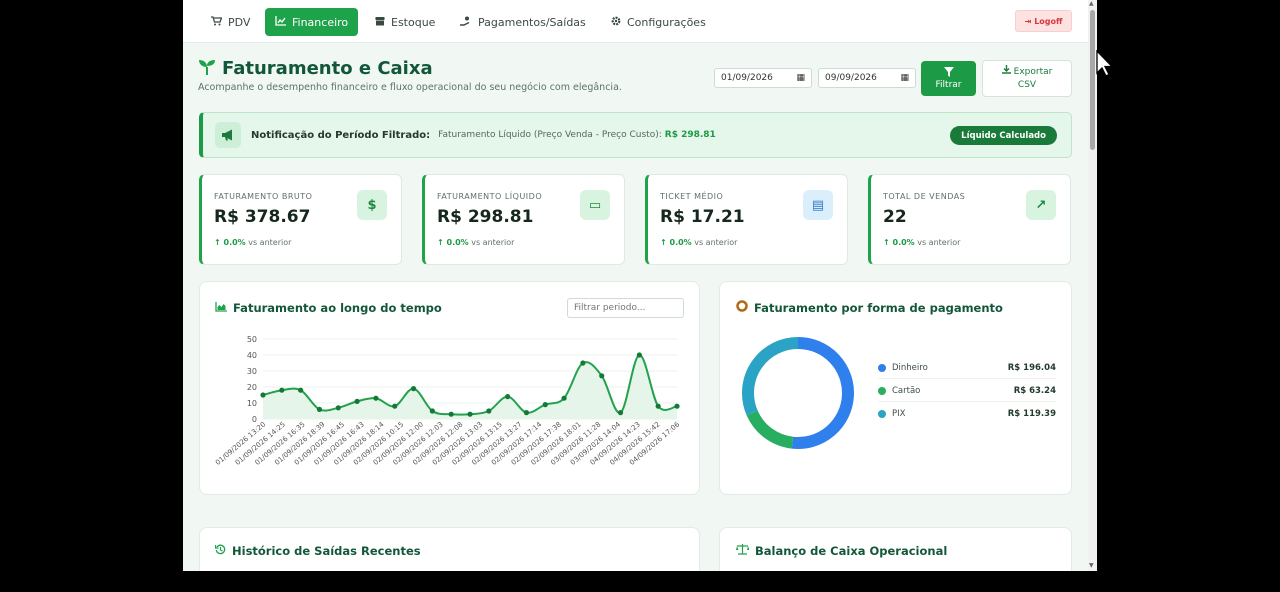  What do you see at coordinates (910, 367) in the screenshot?
I see `legend-name: Dinheiro` at bounding box center [910, 367].